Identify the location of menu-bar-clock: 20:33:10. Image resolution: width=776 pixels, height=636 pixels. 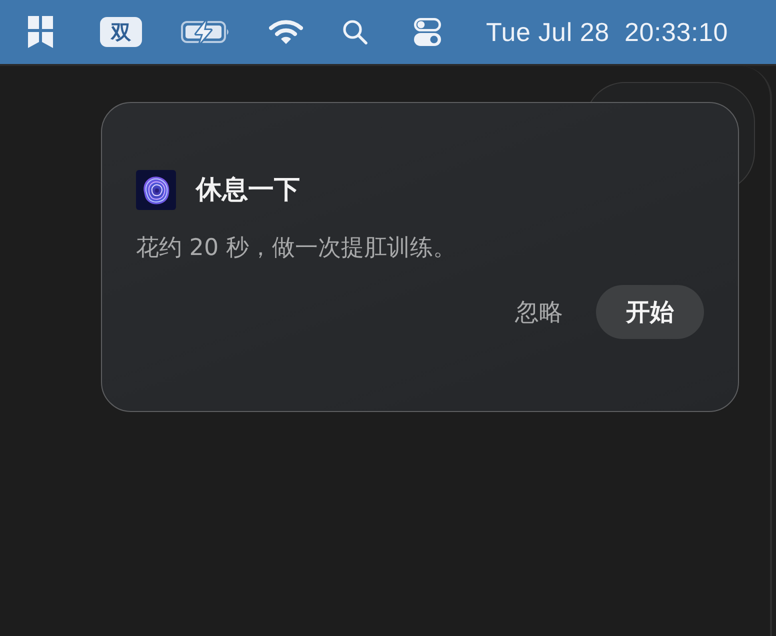
(676, 32).